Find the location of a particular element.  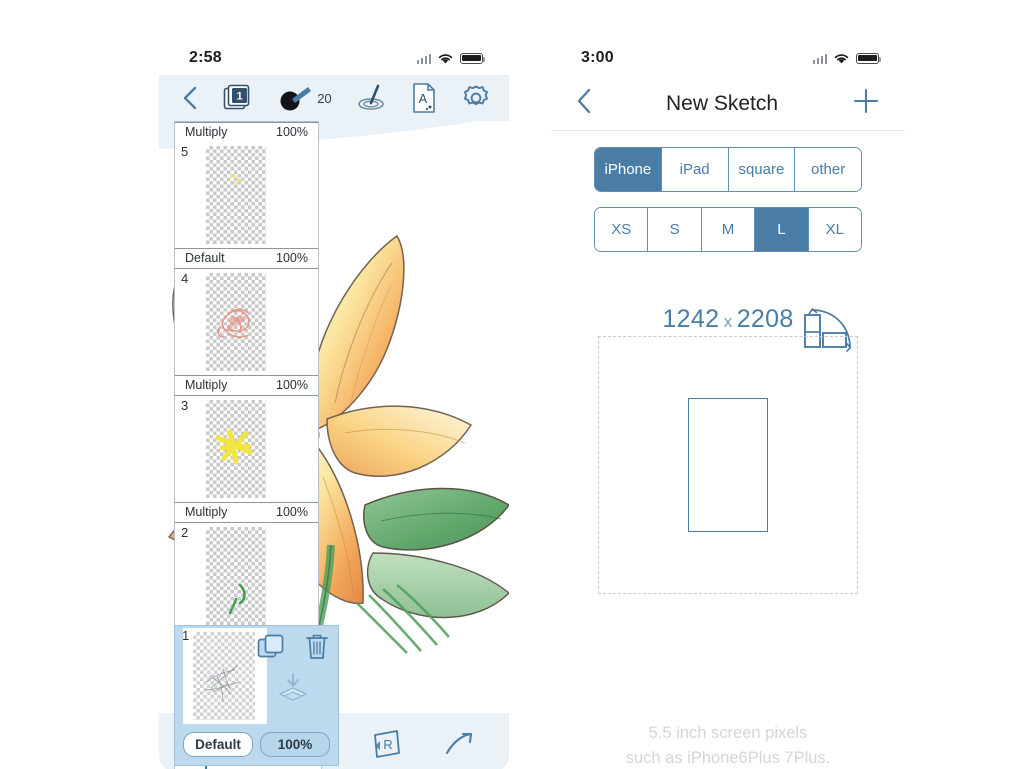

dimension-separator: x is located at coordinates (728, 321).